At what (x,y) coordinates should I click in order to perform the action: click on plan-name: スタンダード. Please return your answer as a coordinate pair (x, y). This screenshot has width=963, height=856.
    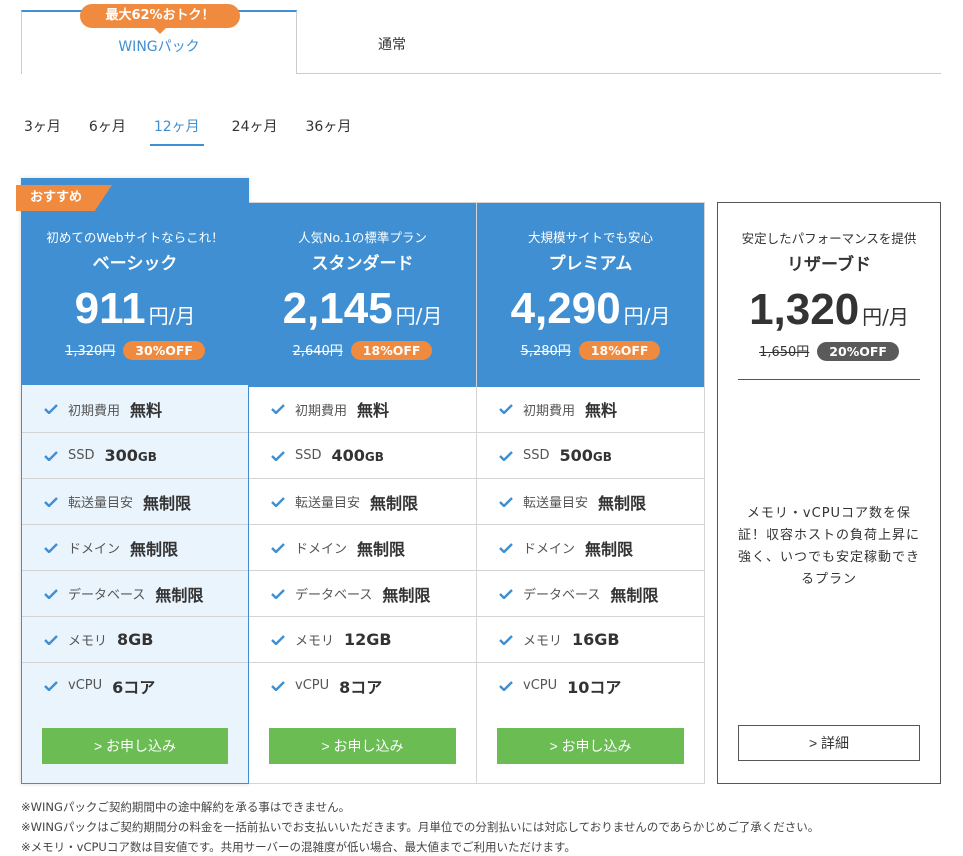
    Looking at the image, I should click on (362, 264).